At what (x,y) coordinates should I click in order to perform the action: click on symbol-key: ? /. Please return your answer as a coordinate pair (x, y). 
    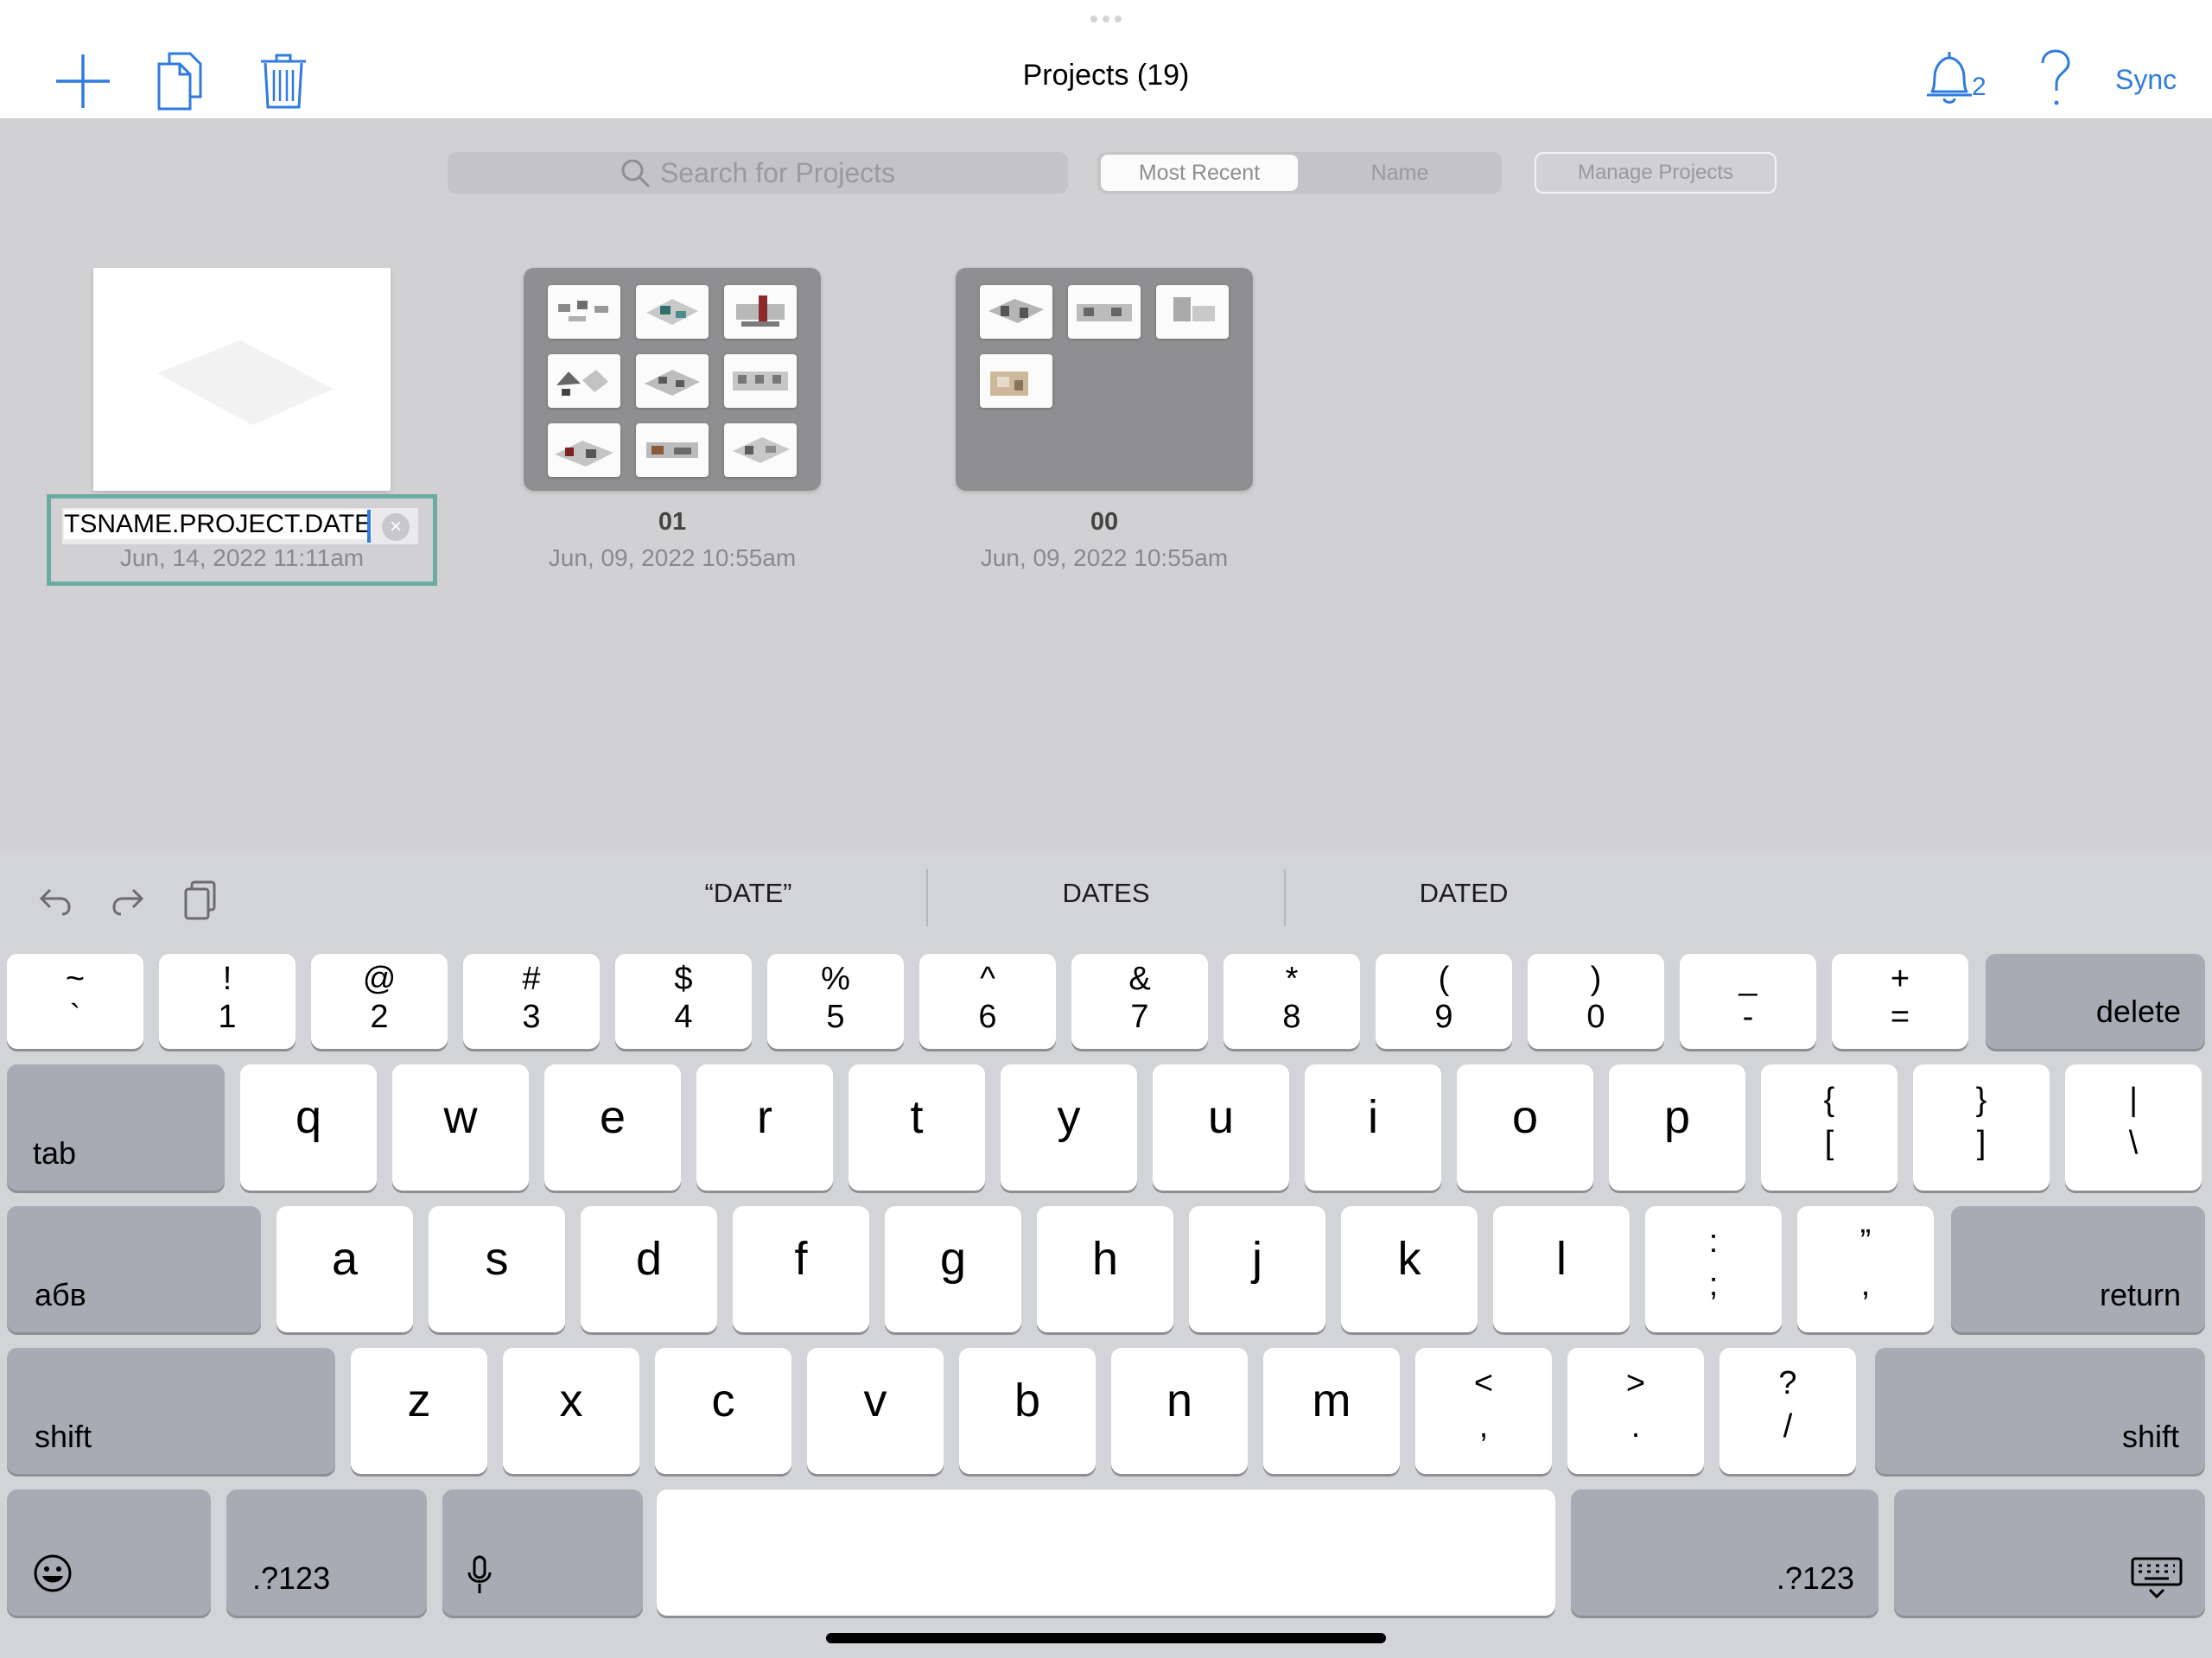
    Looking at the image, I should click on (1787, 1411).